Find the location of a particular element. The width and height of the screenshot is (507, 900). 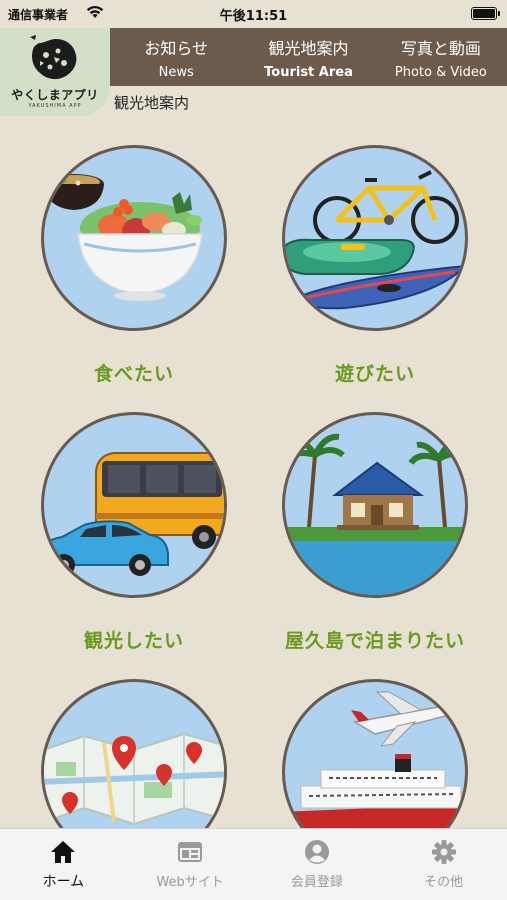

nav-item-label-en: News is located at coordinates (176, 72).